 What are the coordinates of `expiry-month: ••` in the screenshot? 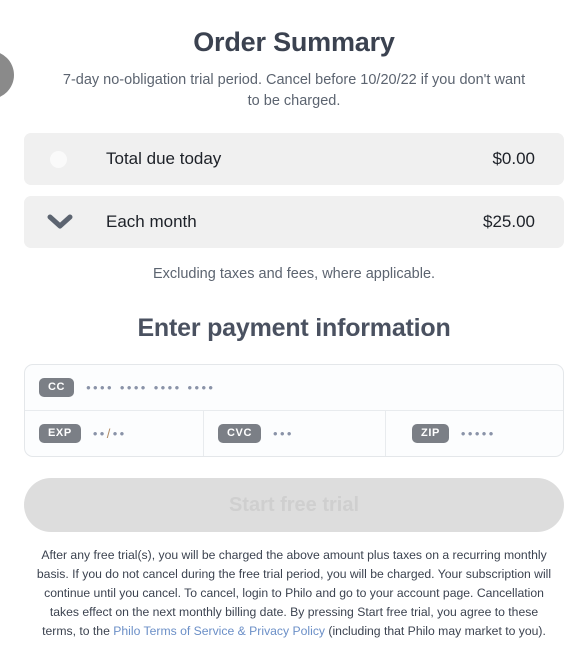 It's located at (99, 434).